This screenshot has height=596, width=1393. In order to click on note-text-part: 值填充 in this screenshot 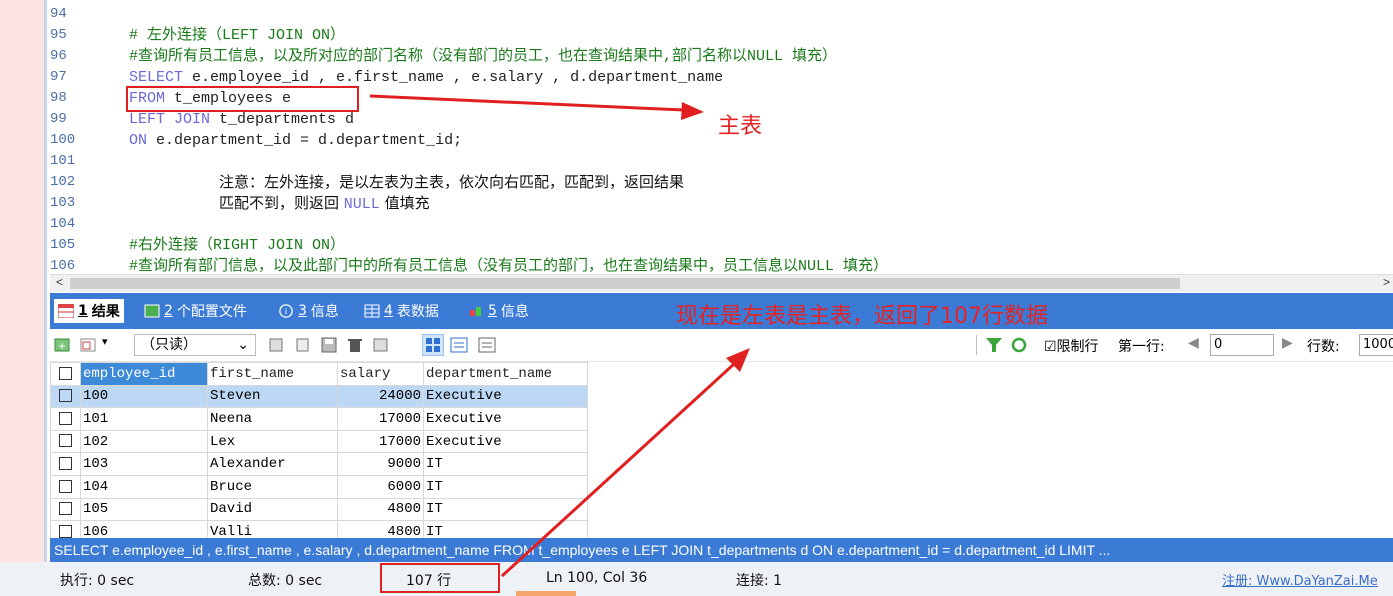, I will do `click(404, 203)`.